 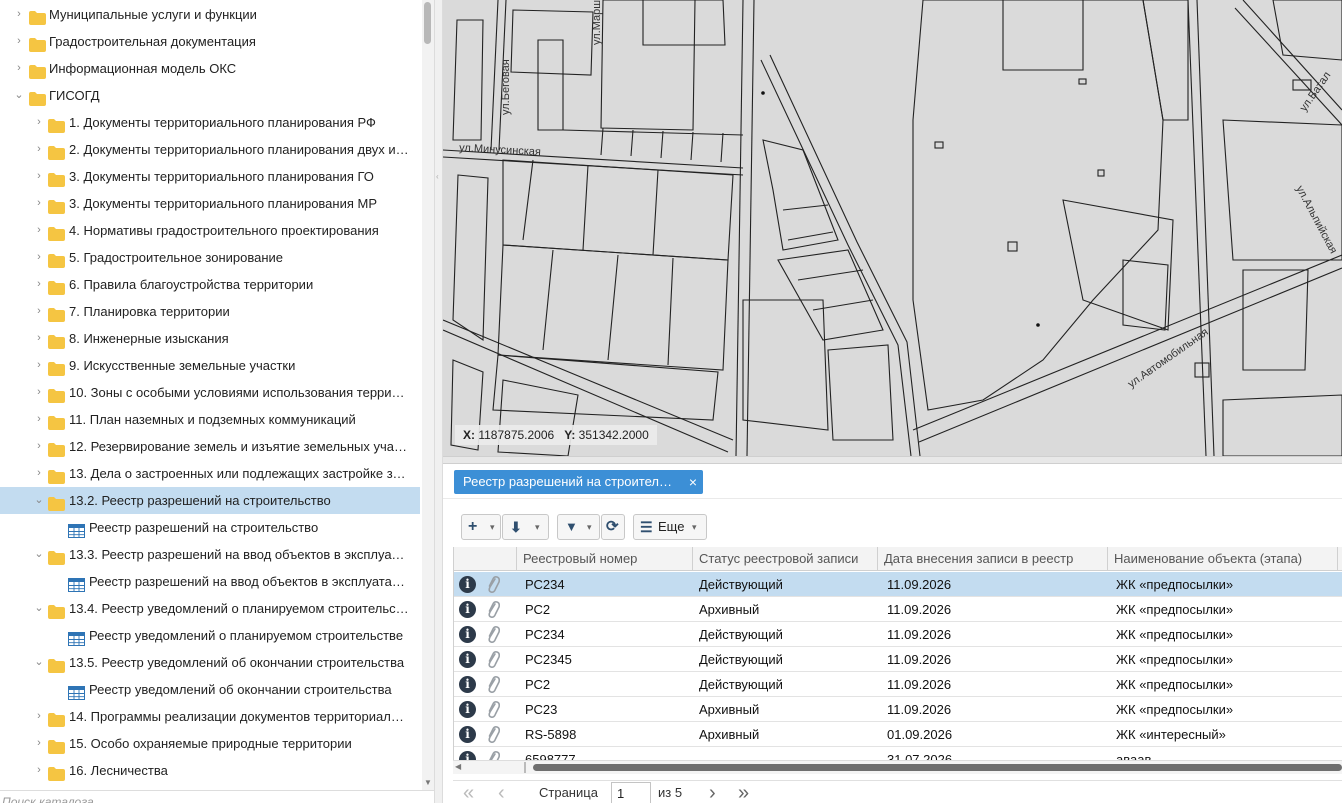 What do you see at coordinates (937, 767) in the screenshot?
I see `grid-scrollbar-thumb` at bounding box center [937, 767].